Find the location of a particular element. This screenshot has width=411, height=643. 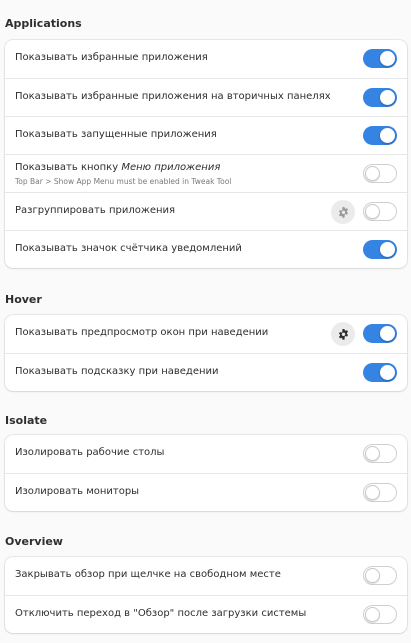

window-previews-settings-button is located at coordinates (343, 334).